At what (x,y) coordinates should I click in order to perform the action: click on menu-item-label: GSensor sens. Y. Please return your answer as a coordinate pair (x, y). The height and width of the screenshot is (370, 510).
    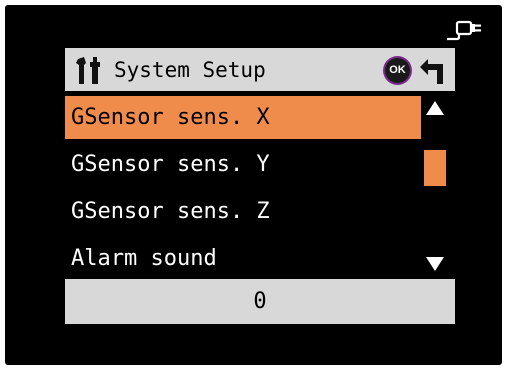
    Looking at the image, I should click on (170, 164).